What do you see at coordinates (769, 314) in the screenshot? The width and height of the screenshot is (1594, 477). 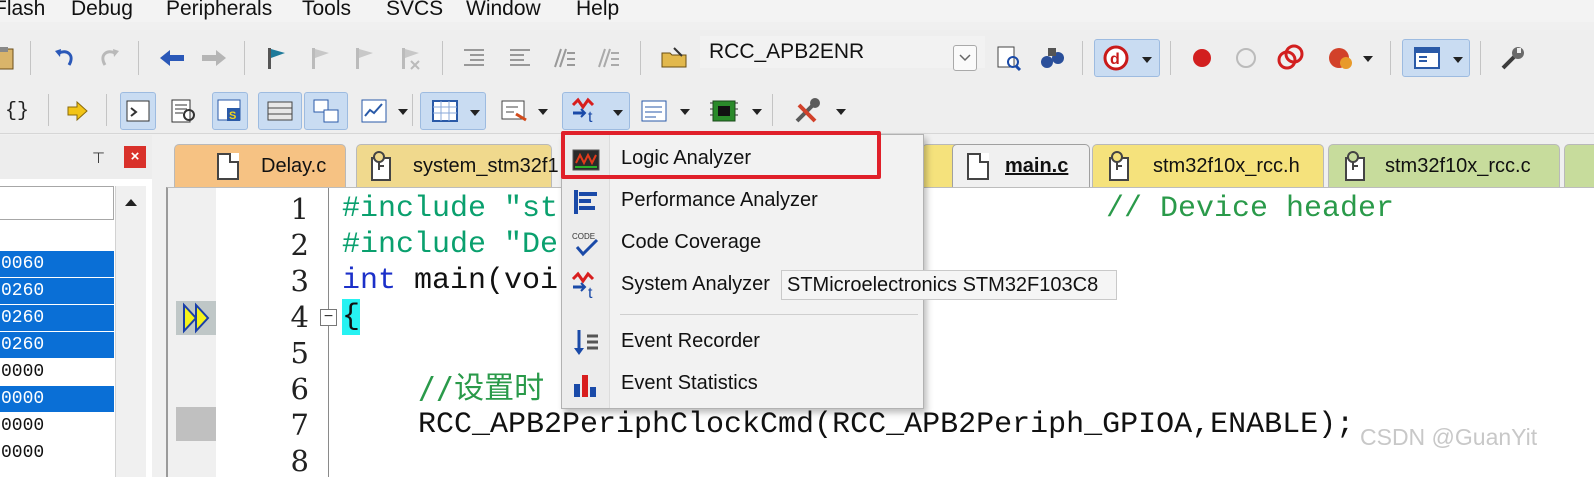 I see `menu-separator` at bounding box center [769, 314].